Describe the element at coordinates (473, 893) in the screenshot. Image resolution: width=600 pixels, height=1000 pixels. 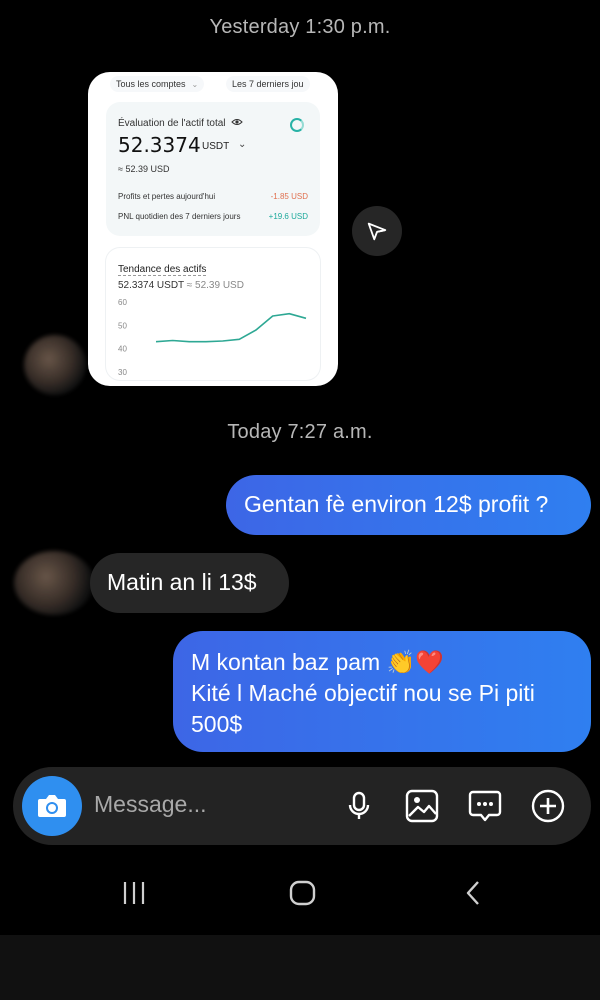
I see `nav-back-icon` at that location.